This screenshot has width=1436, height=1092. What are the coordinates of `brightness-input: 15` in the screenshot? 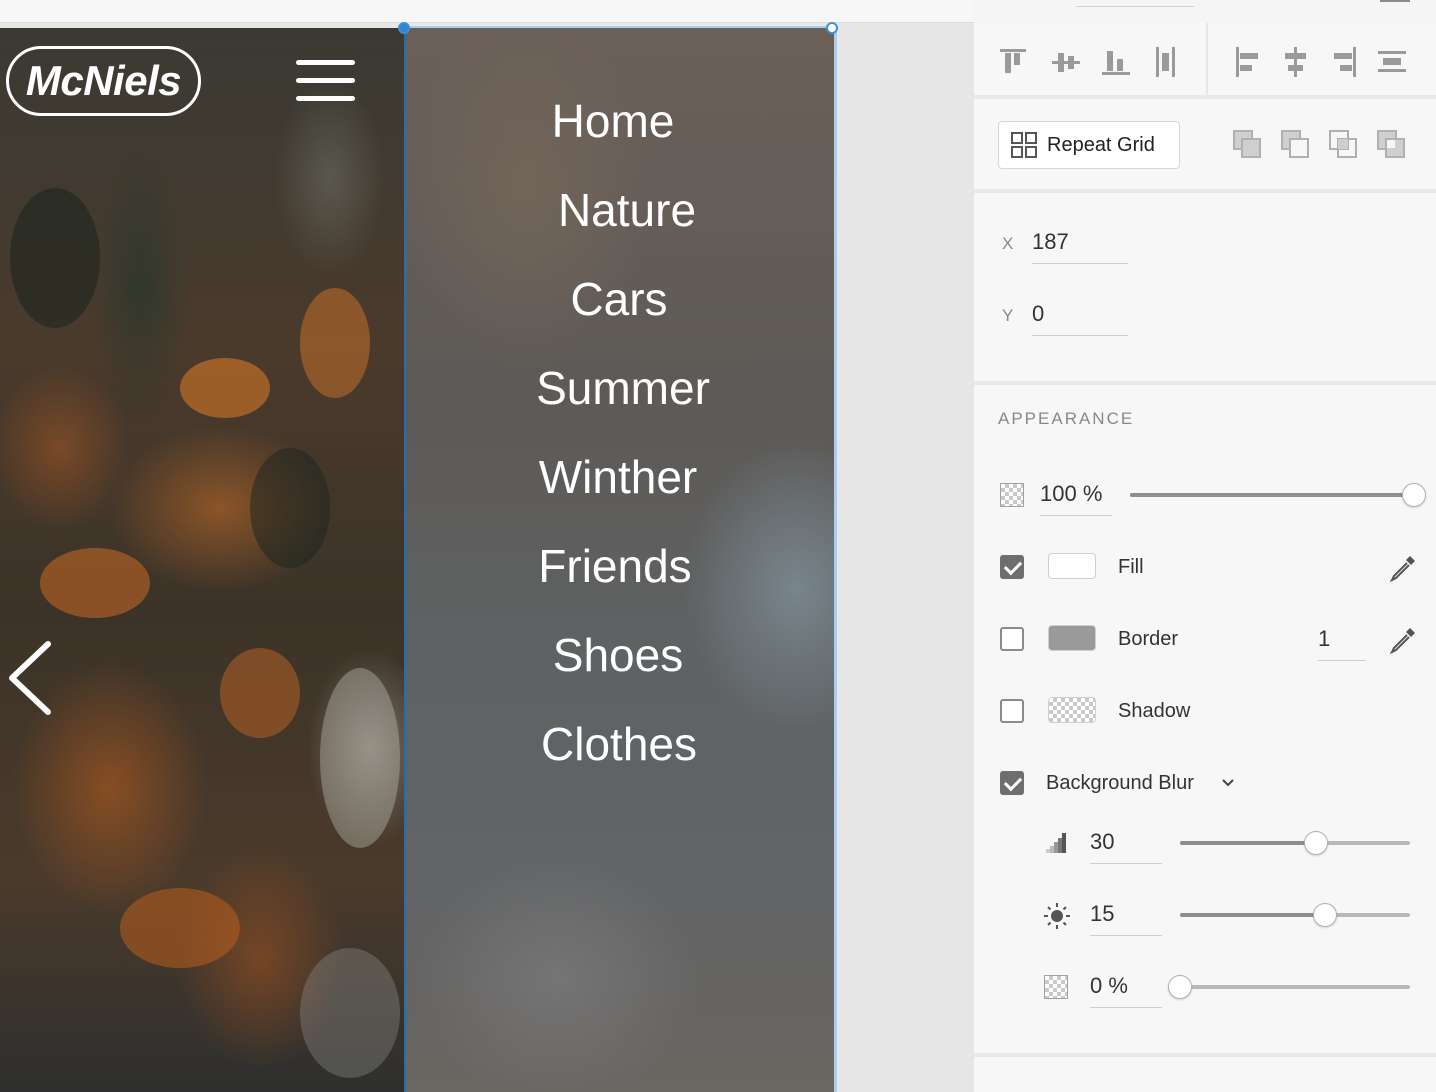 It's located at (1126, 918).